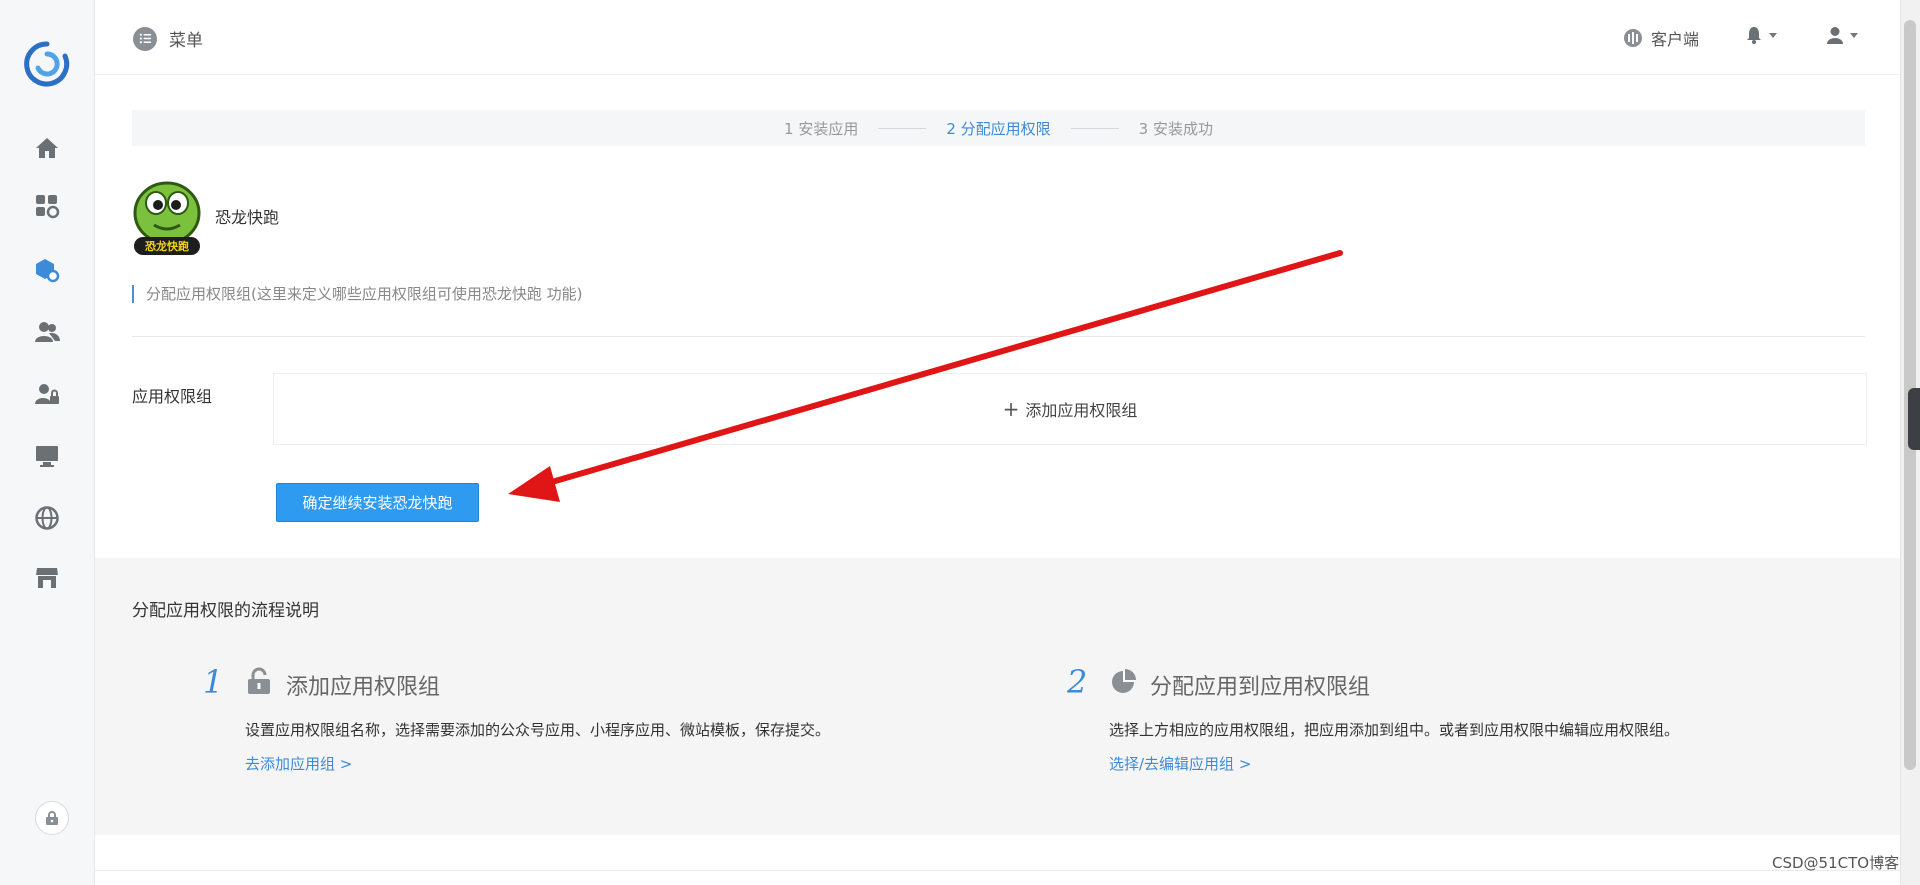 The width and height of the screenshot is (1920, 885). What do you see at coordinates (1175, 128) in the screenshot?
I see `step-install-success: 3 安装成功` at bounding box center [1175, 128].